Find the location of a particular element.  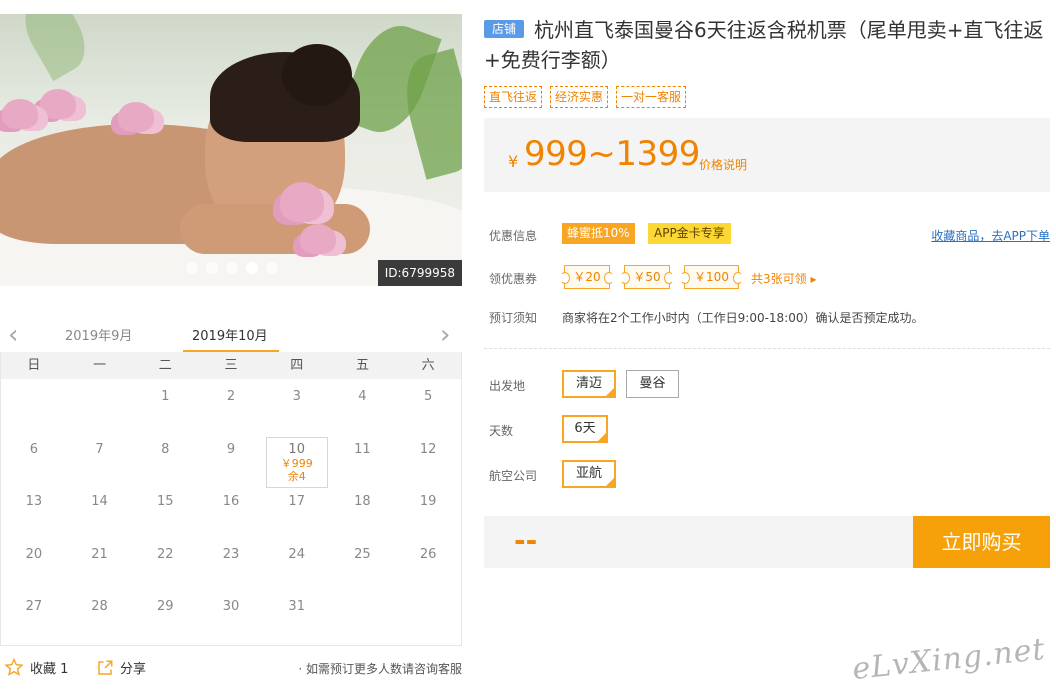

calendar-day: 21 is located at coordinates (100, 563).